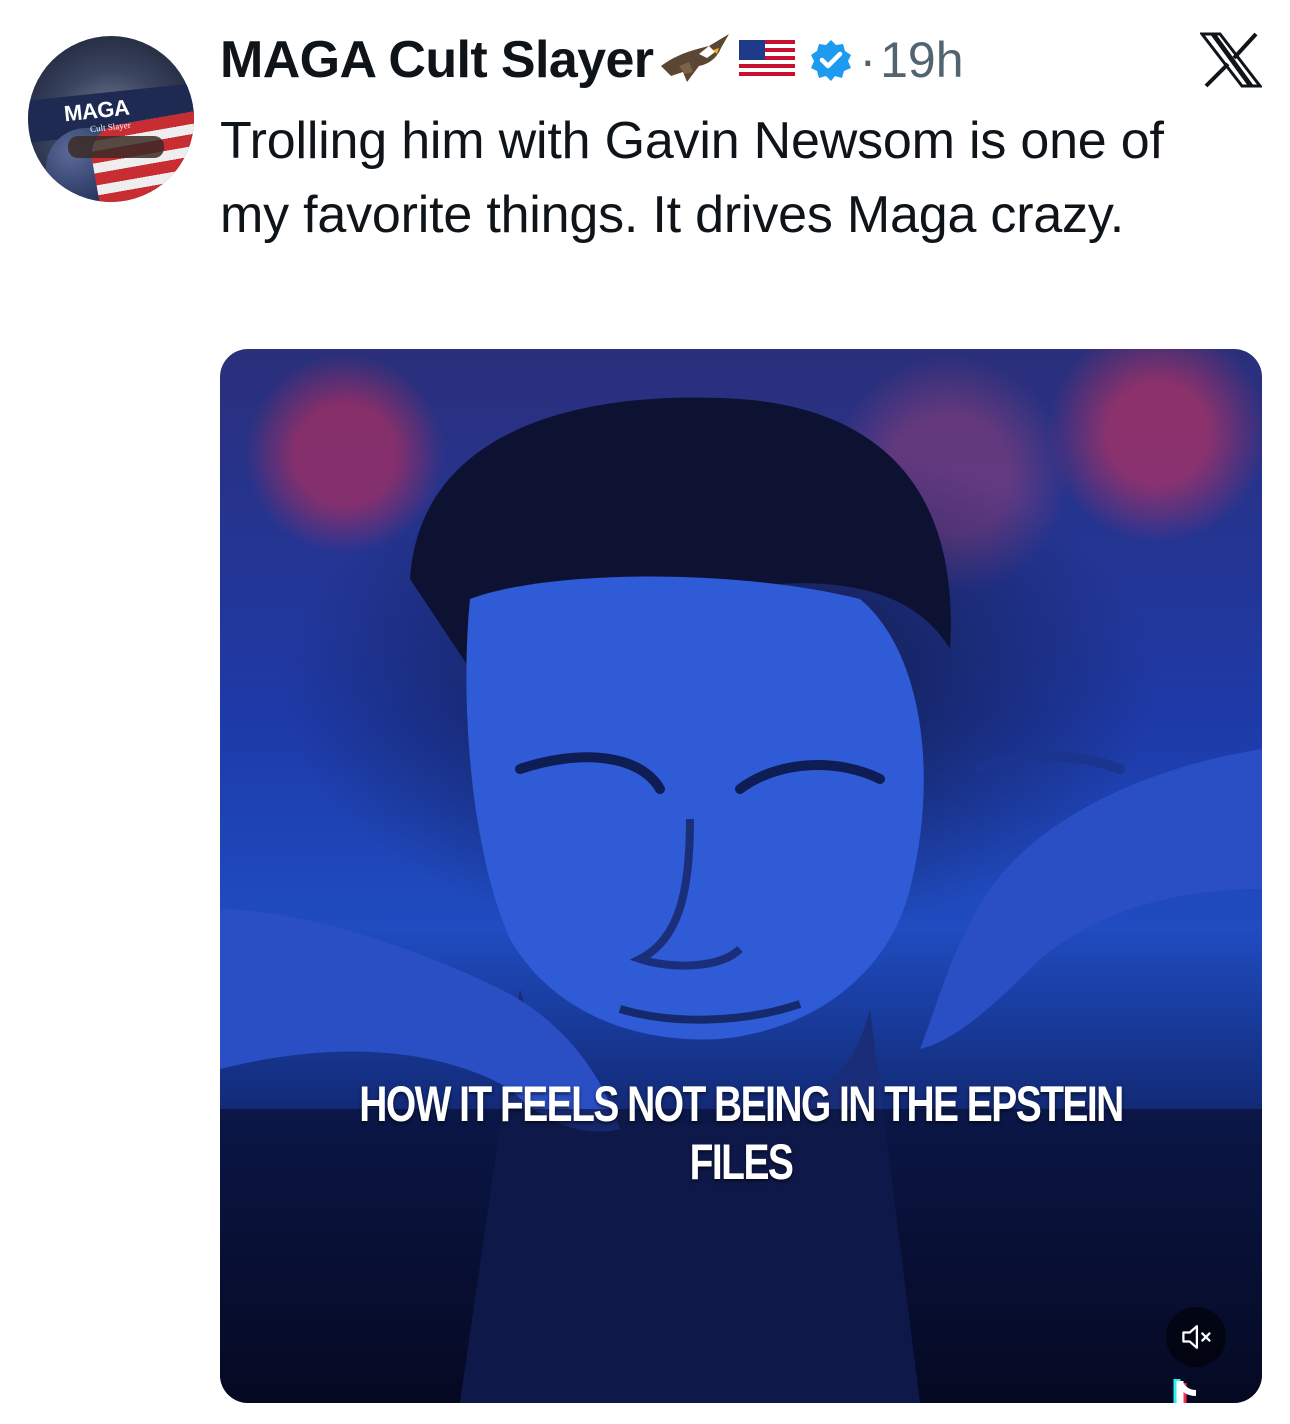 The height and width of the screenshot is (1424, 1290). What do you see at coordinates (831, 60) in the screenshot?
I see `verified-badge-icon` at bounding box center [831, 60].